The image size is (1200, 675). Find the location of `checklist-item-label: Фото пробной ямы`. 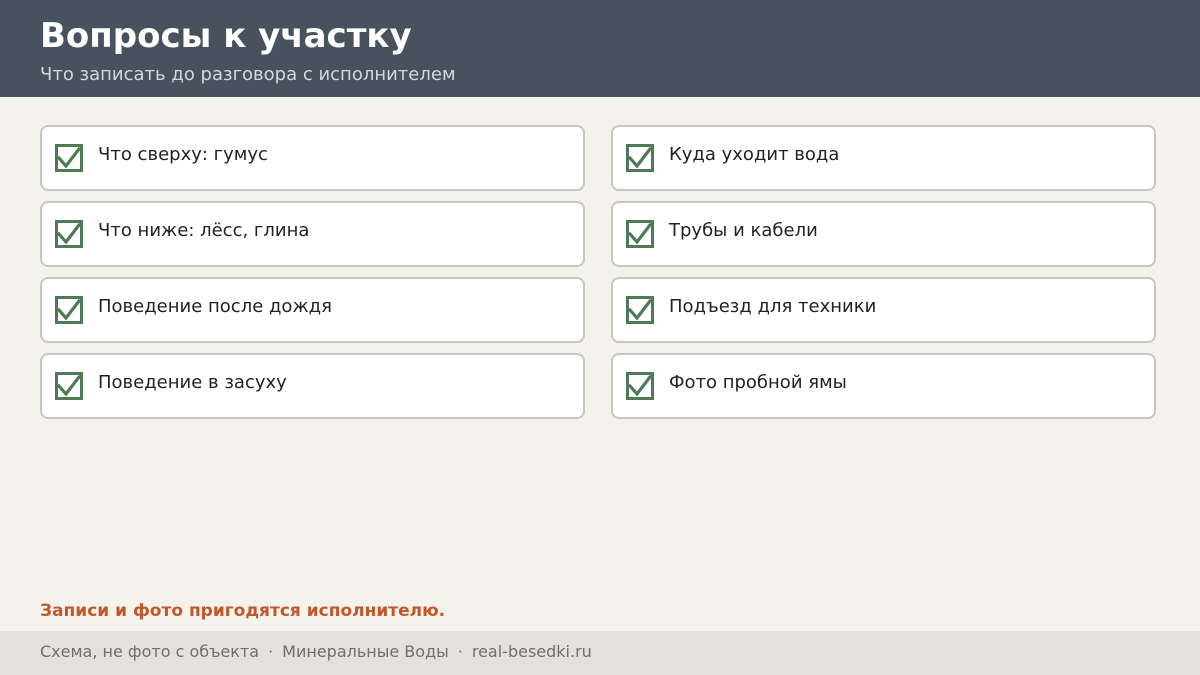

checklist-item-label: Фото пробной ямы is located at coordinates (758, 382).